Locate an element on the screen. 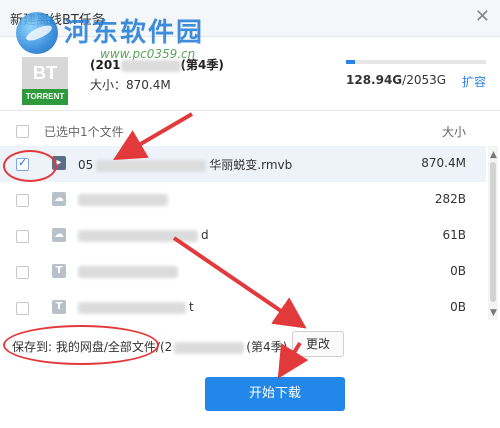  arrow-to-selected-file is located at coordinates (153, 136).